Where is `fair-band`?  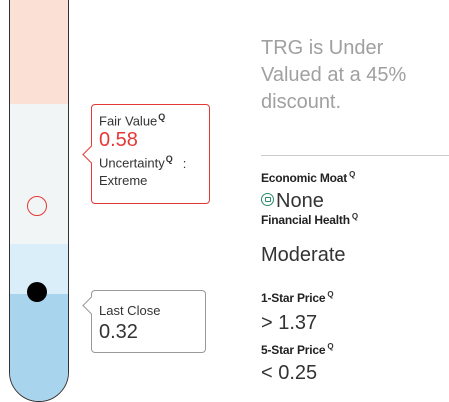 fair-band is located at coordinates (39, 174).